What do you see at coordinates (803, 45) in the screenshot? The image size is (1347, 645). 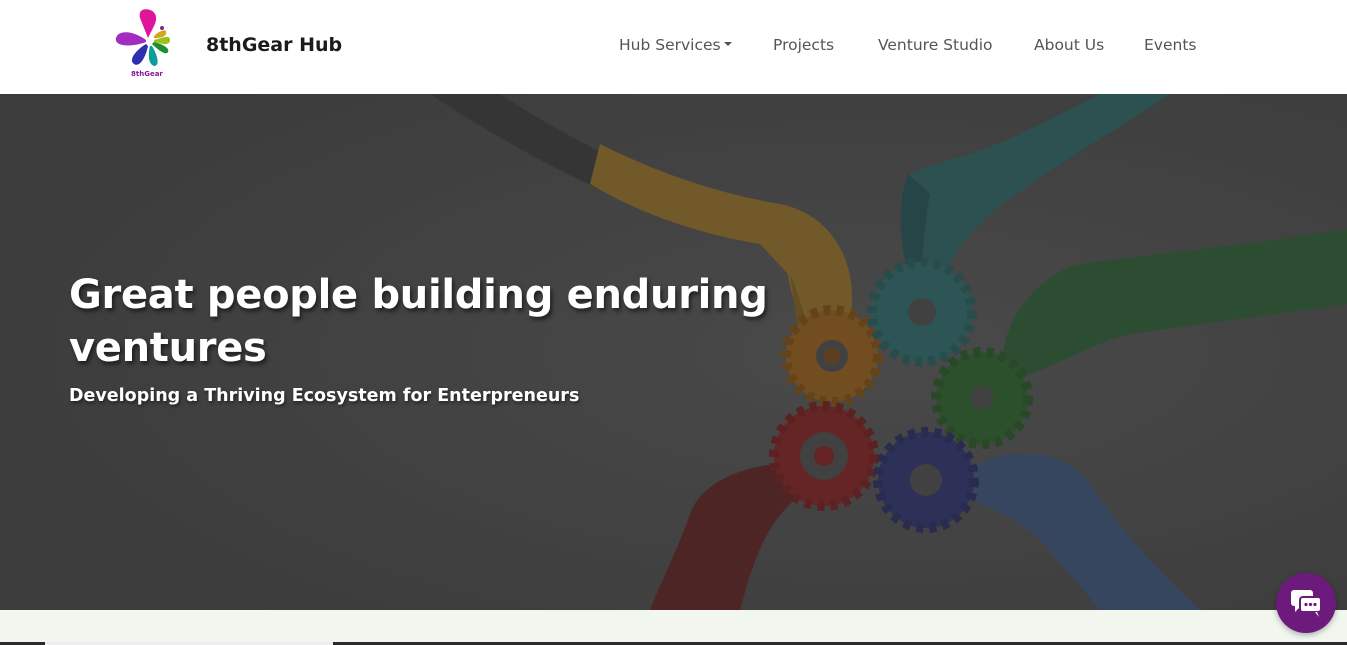 I see `nav-projects: Projects` at bounding box center [803, 45].